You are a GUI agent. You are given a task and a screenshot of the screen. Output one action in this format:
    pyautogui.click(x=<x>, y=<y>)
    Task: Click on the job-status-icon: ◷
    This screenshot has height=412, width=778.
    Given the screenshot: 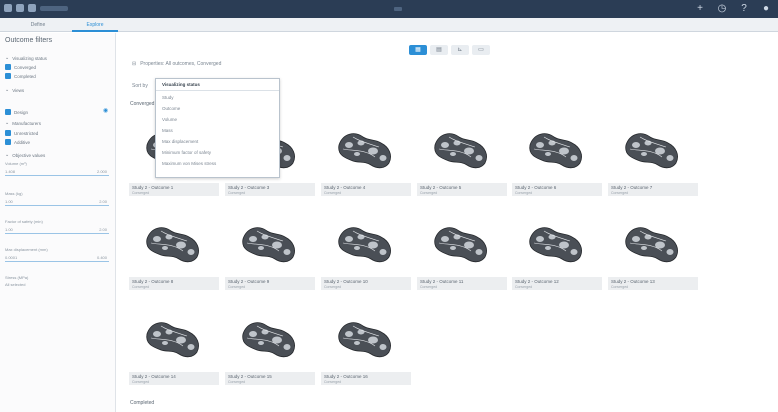 What is the action you would take?
    pyautogui.click(x=722, y=9)
    